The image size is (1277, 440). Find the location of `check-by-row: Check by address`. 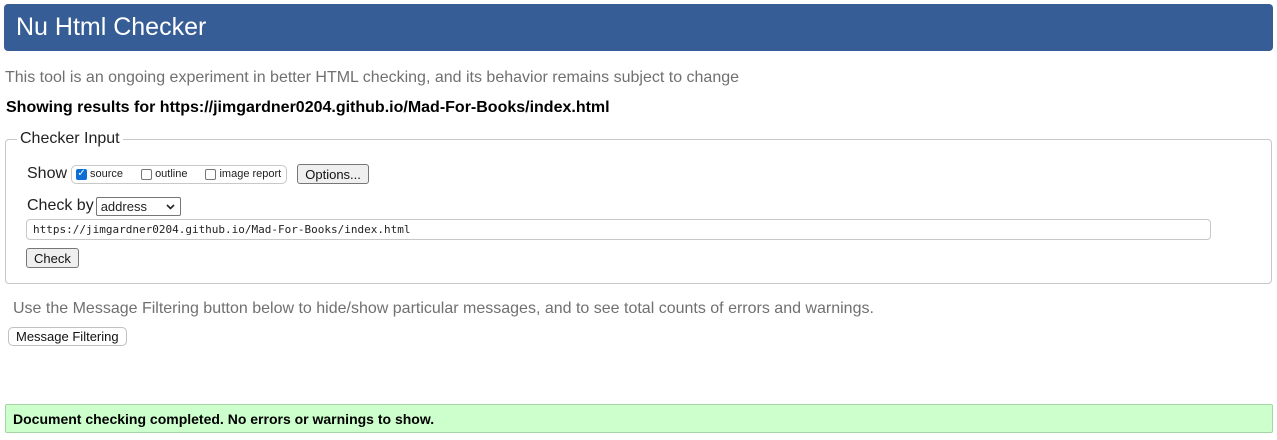

check-by-row: Check by address is located at coordinates (104, 206).